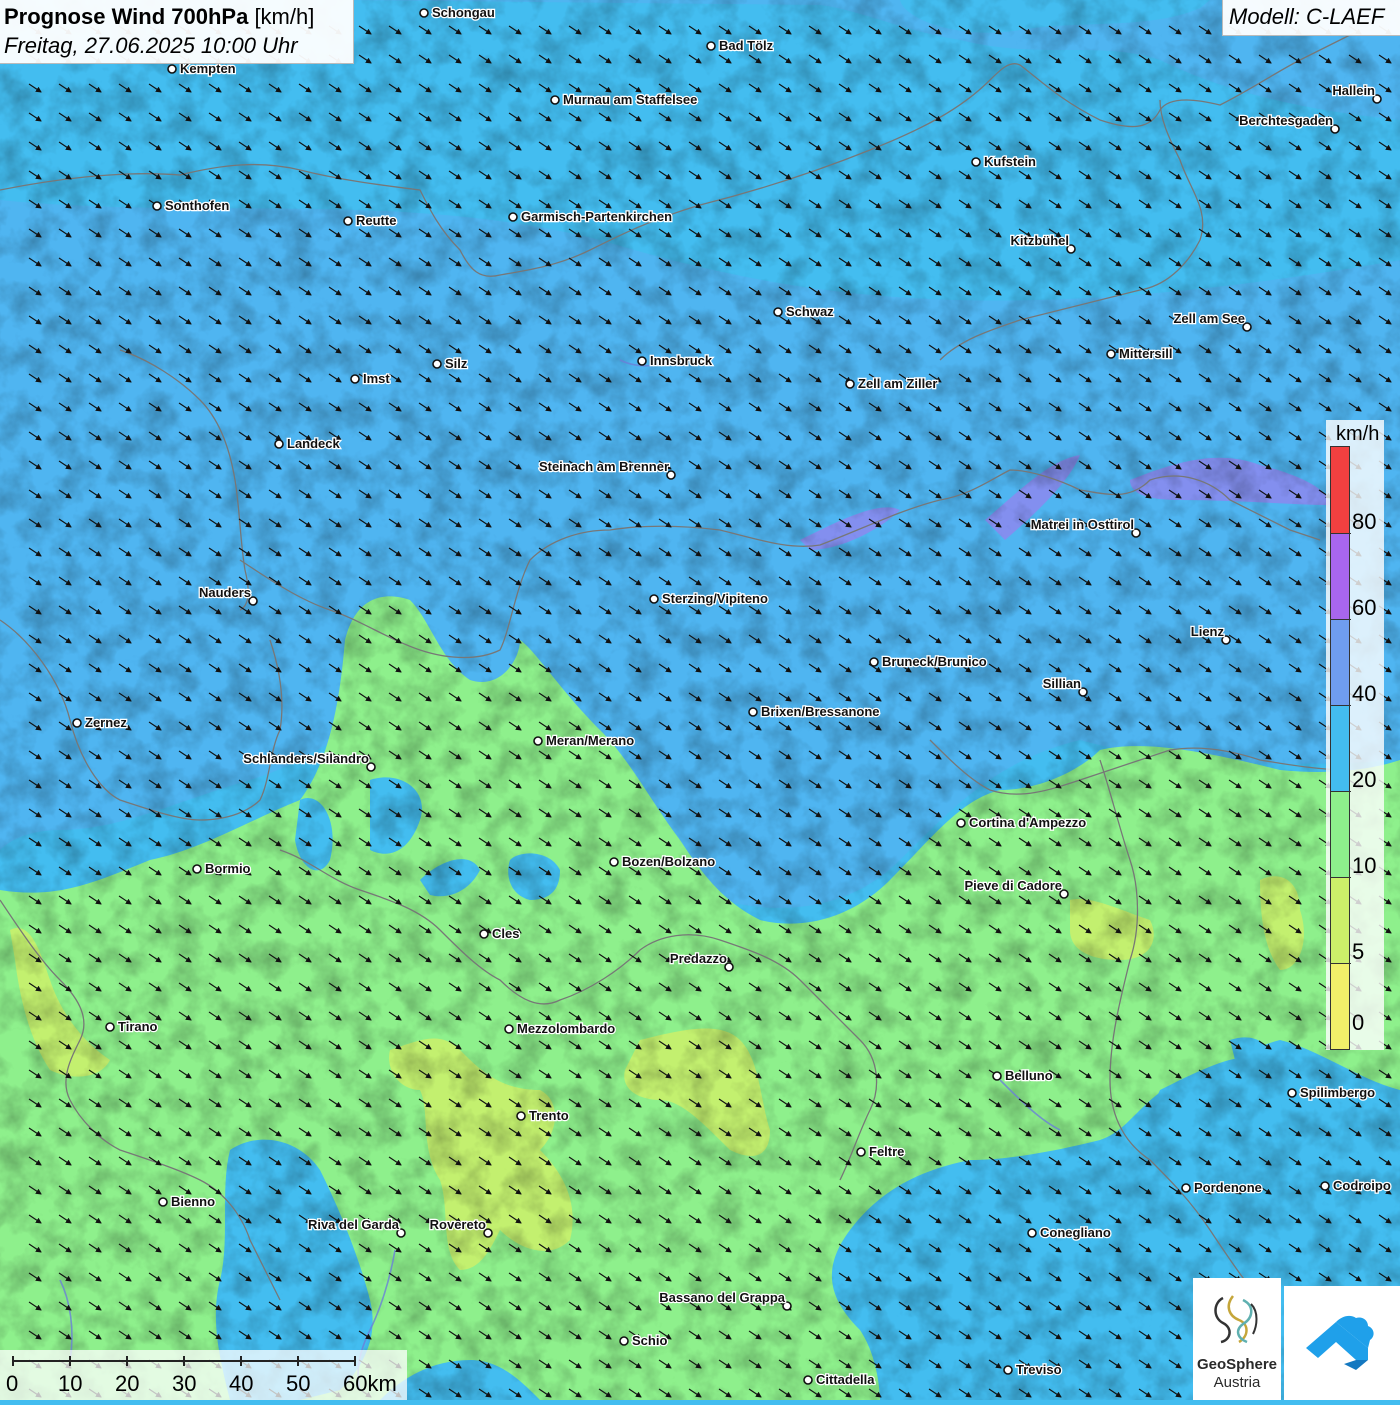 The height and width of the screenshot is (1405, 1400). What do you see at coordinates (698, 958) in the screenshot?
I see `city-label: Predazzo` at bounding box center [698, 958].